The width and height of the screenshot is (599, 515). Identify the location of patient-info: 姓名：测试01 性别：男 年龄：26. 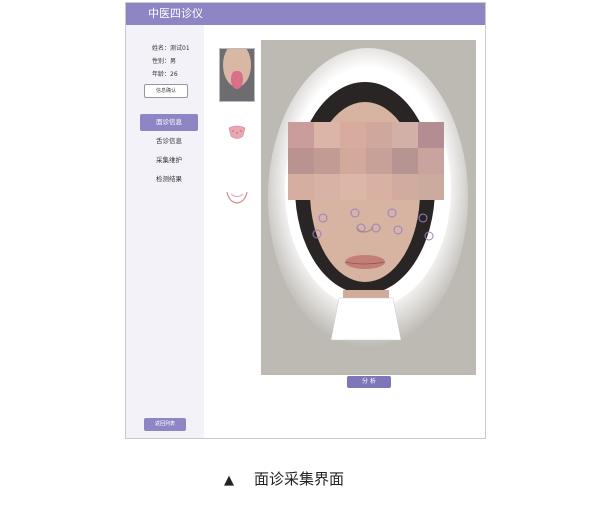
(171, 61).